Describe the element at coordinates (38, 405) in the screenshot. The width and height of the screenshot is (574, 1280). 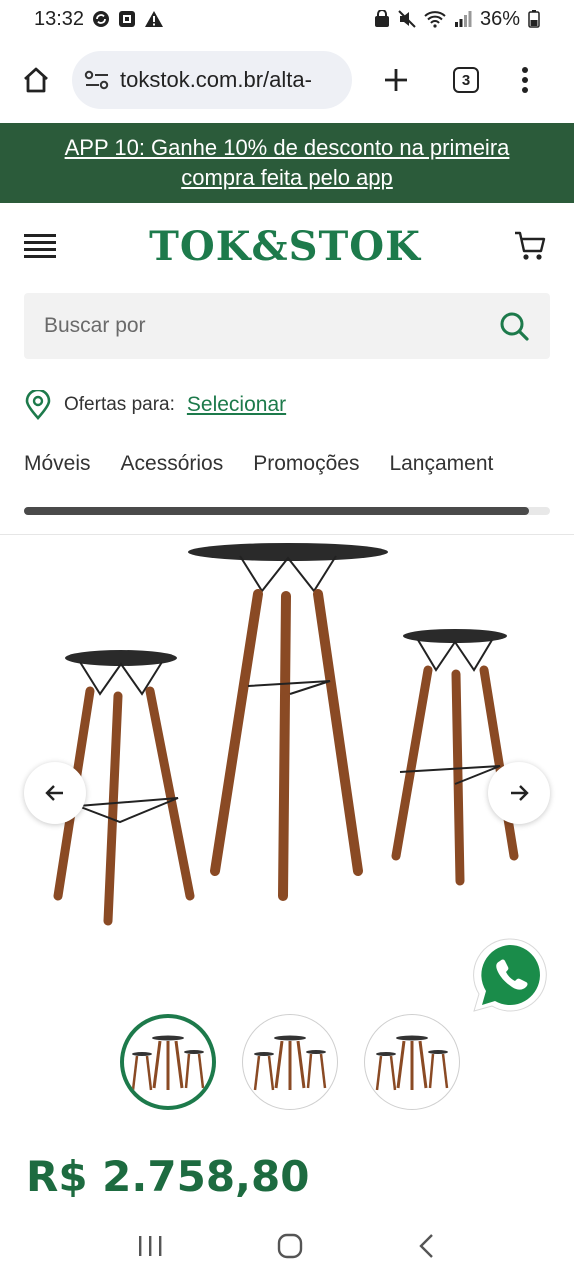
I see `location-pin-icon` at that location.